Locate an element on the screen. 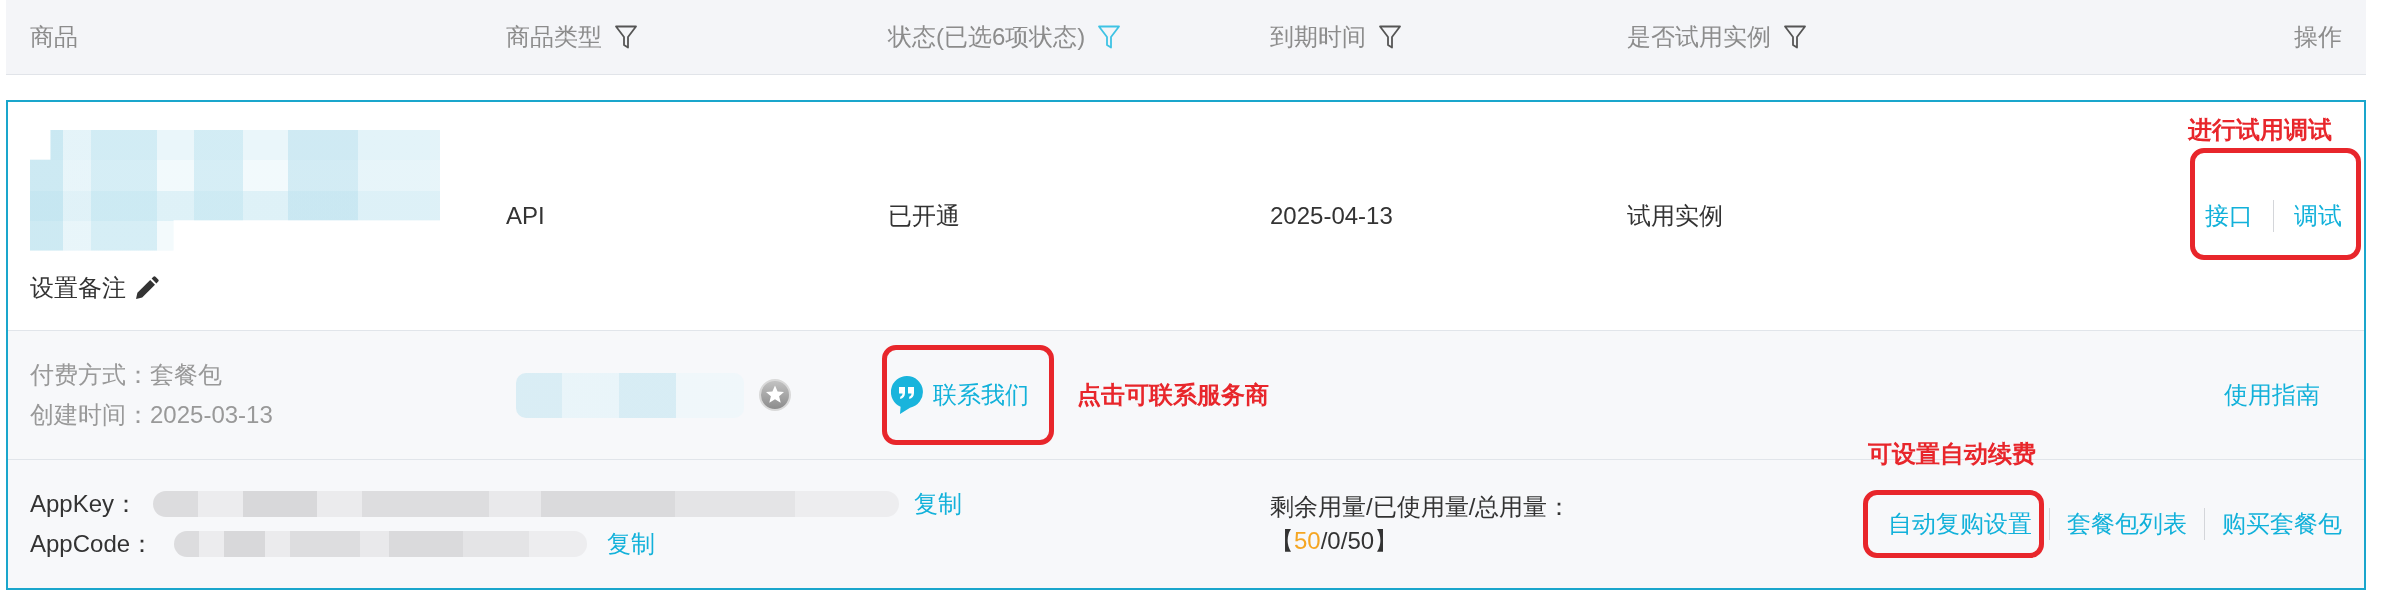 The image size is (2384, 600). package-link: 套餐包列表 is located at coordinates (2127, 524).